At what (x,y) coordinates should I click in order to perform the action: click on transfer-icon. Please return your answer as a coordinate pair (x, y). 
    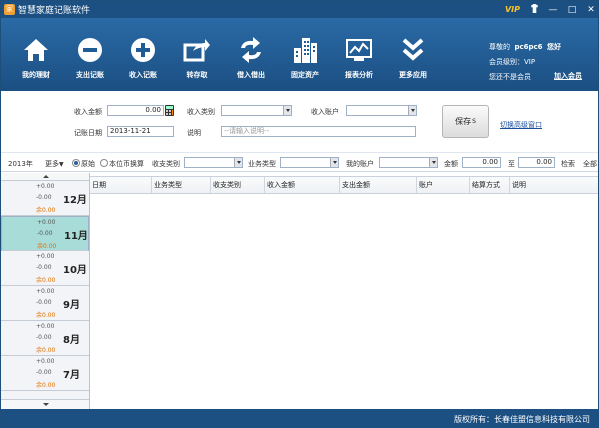
    Looking at the image, I should click on (197, 50).